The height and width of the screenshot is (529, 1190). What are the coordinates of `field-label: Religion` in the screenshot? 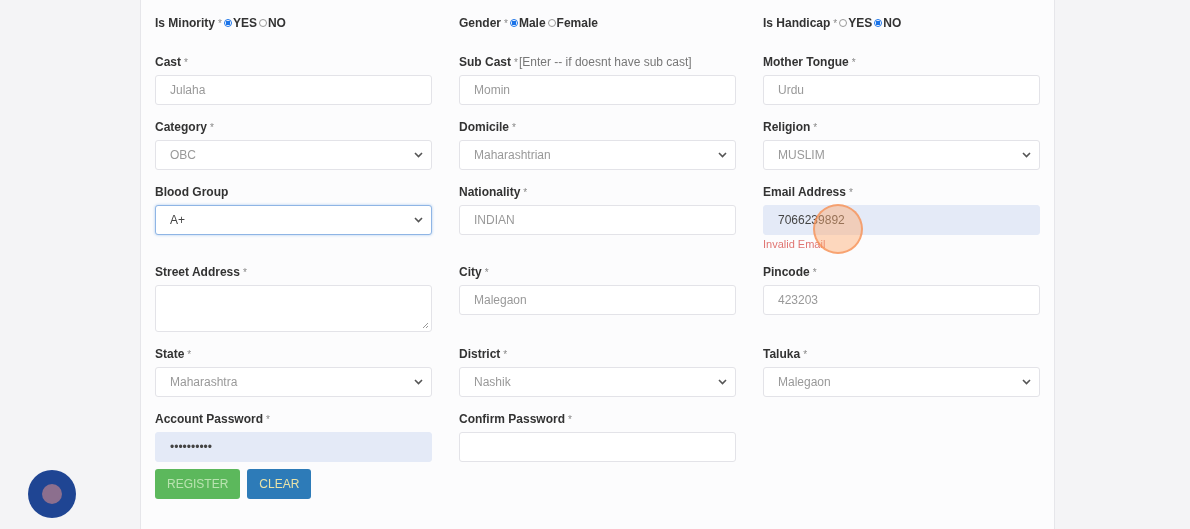 It's located at (787, 127).